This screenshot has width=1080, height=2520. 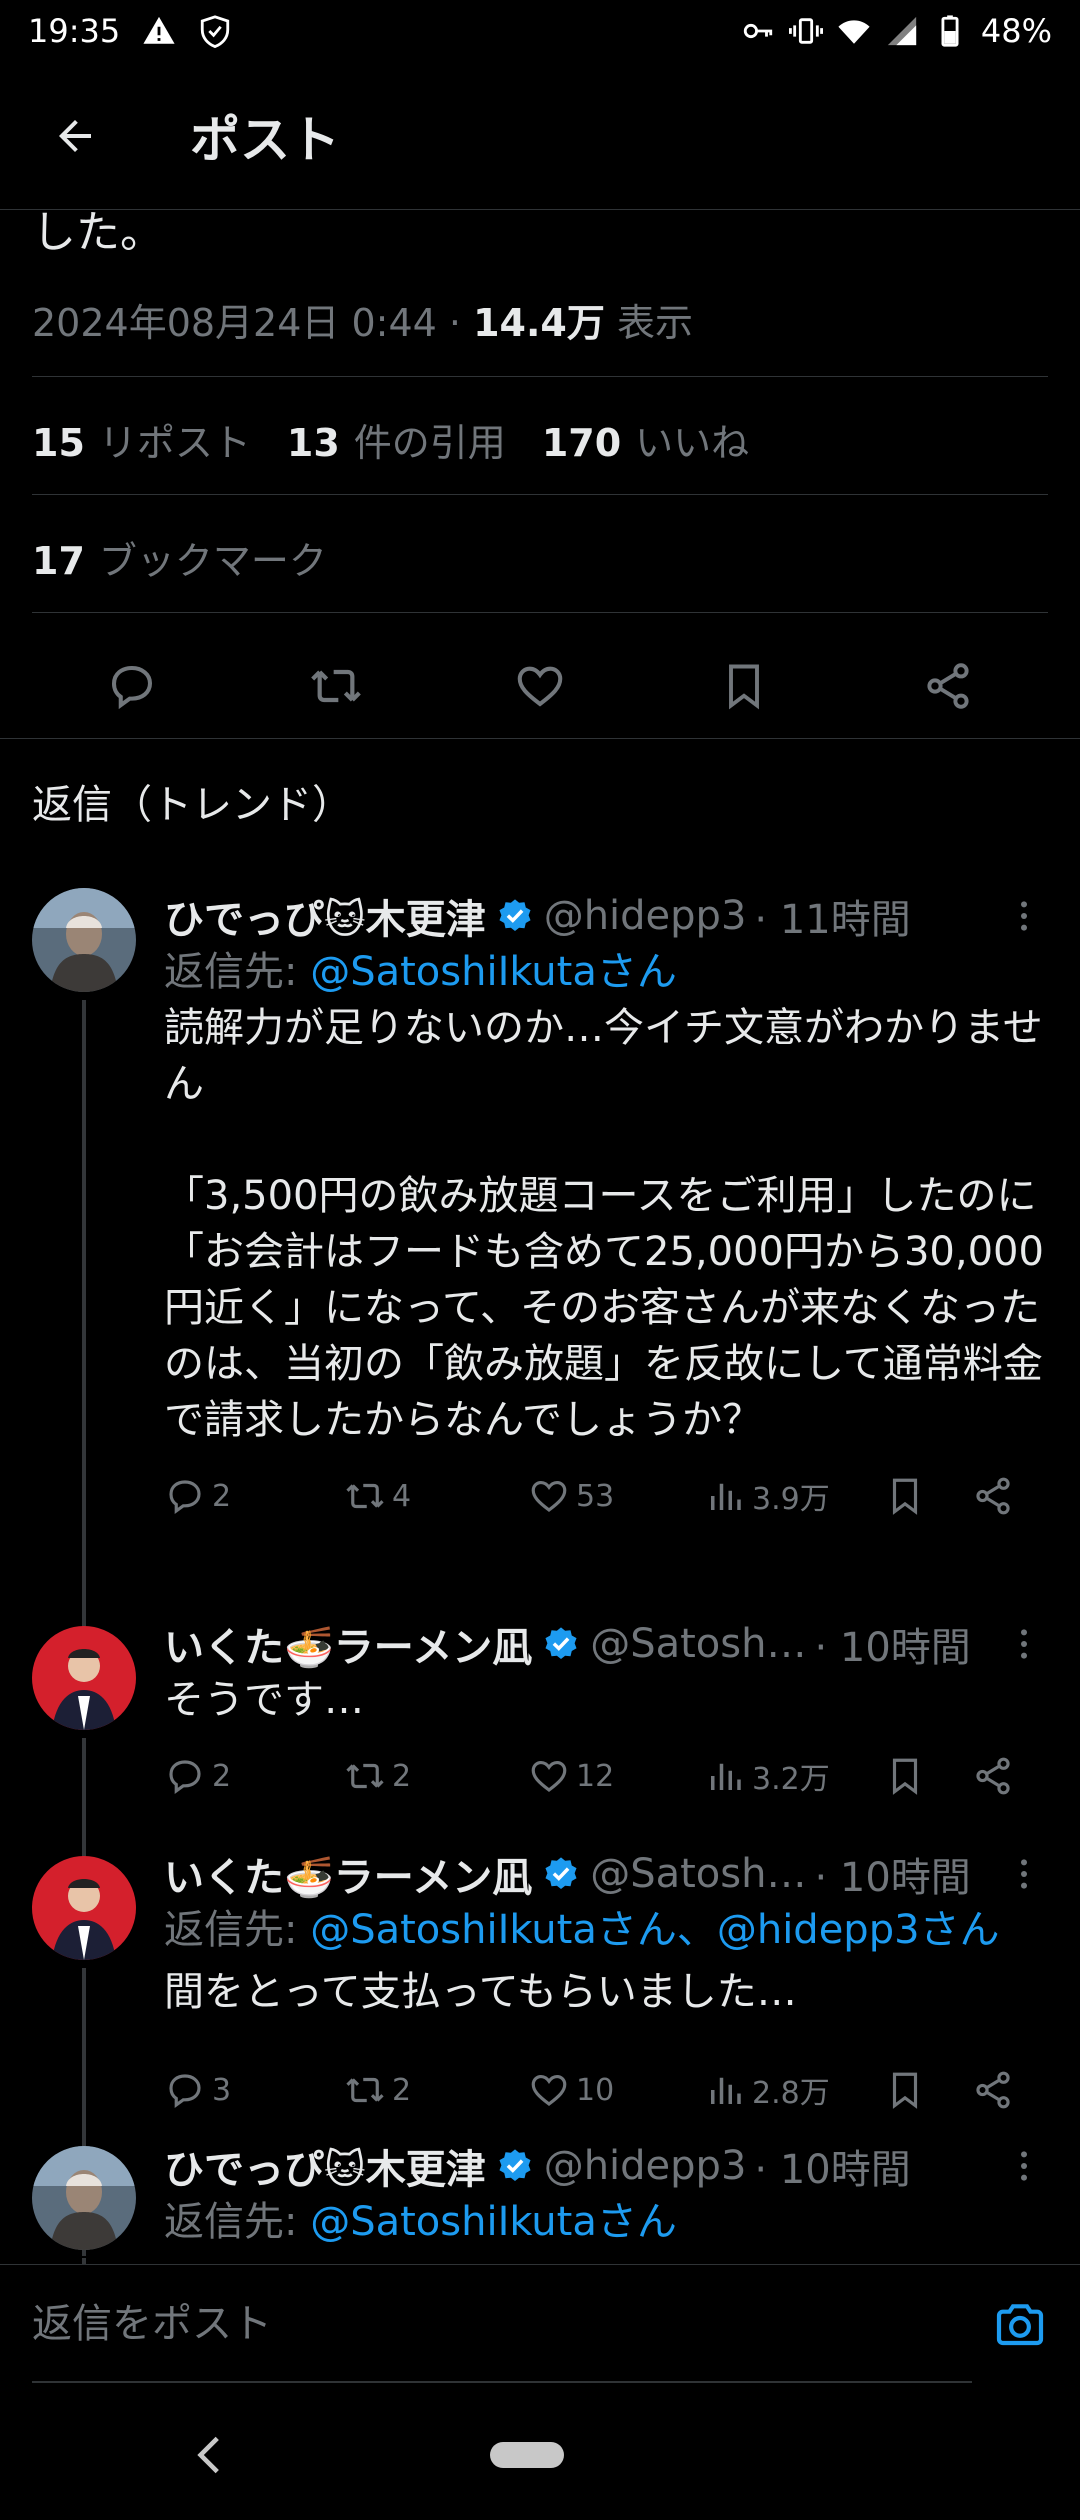 I want to click on reply-to-line: 返信先: @SatoshiIkutaさん、@hidepp3さん, so click(x=582, y=1930).